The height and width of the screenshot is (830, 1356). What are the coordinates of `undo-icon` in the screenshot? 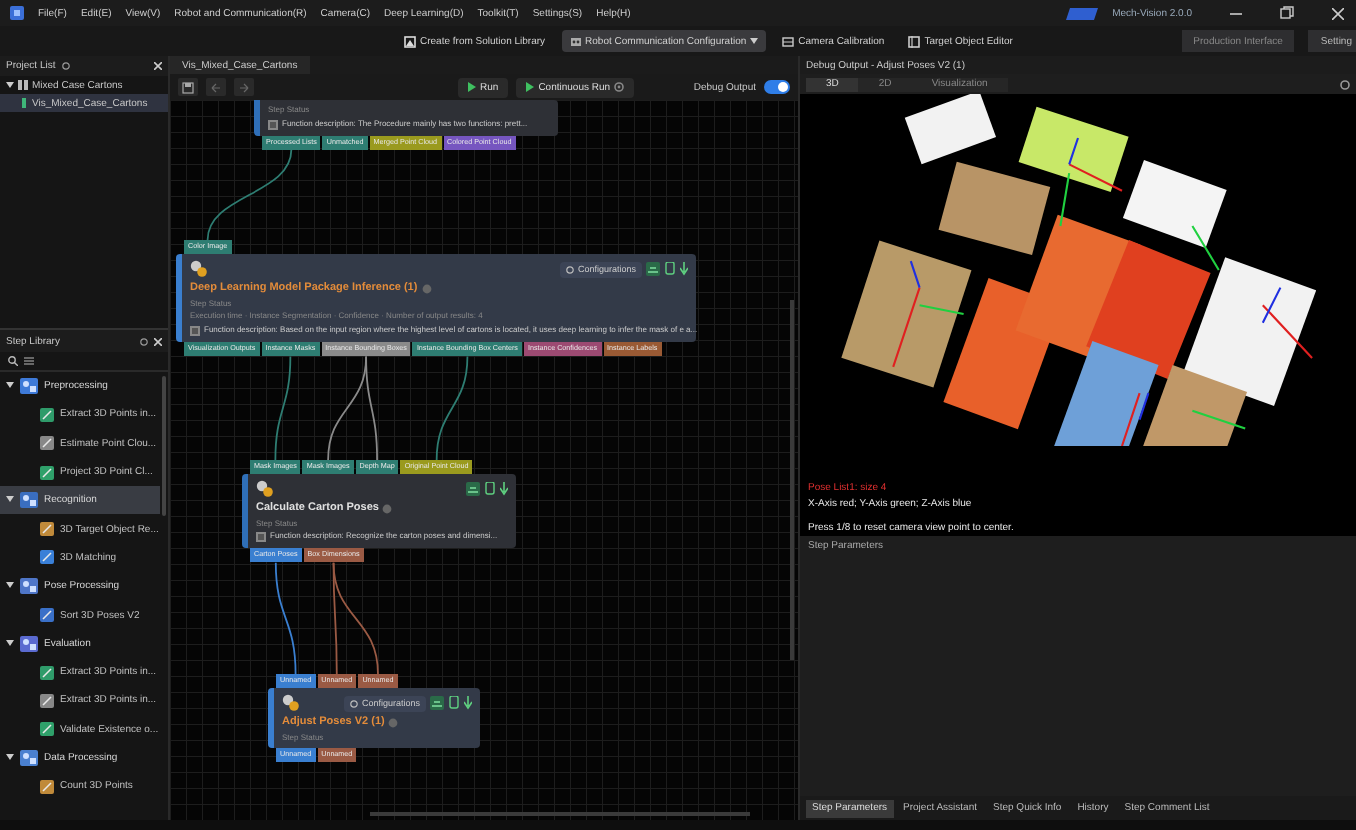 It's located at (216, 87).